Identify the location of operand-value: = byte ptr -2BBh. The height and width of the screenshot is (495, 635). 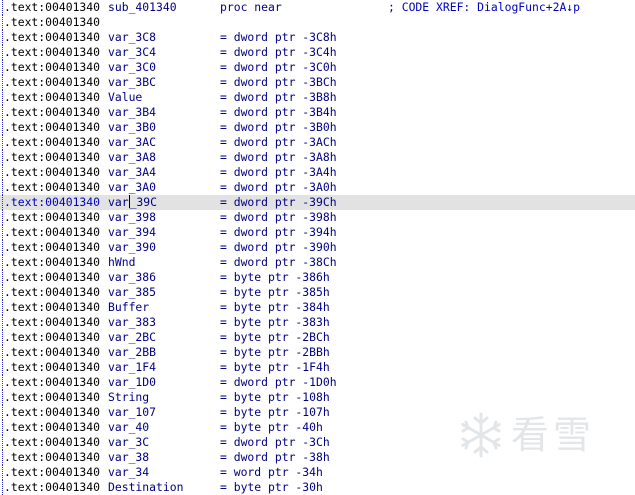
(275, 352).